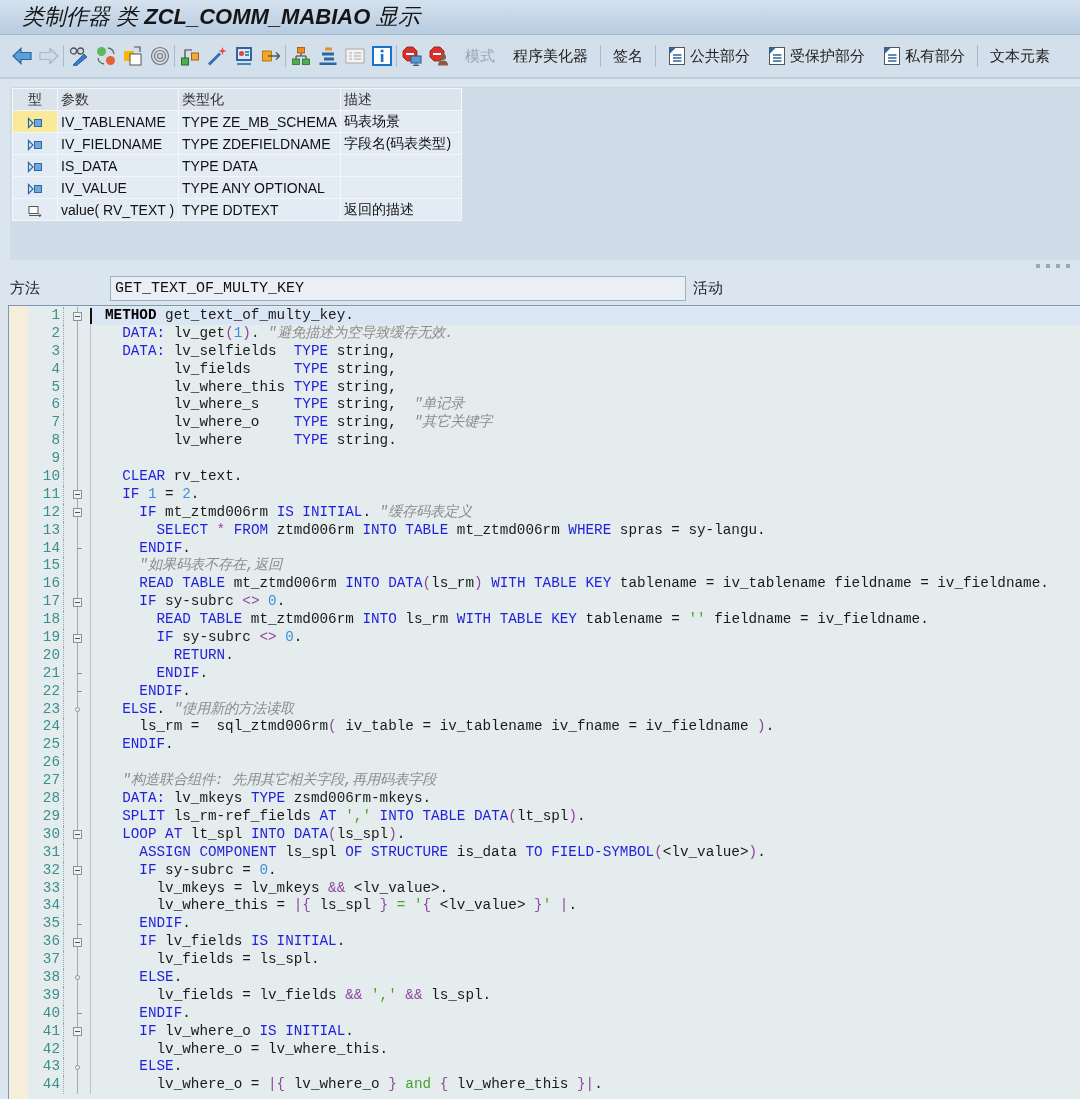 This screenshot has width=1080, height=1099. Describe the element at coordinates (51, 1012) in the screenshot. I see `line-number: 40` at that location.